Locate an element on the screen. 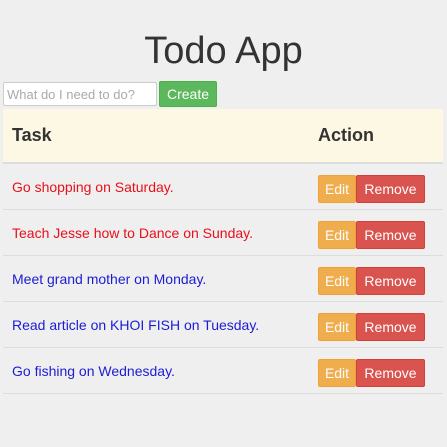 The width and height of the screenshot is (447, 447). table-row: Go shopping on Saturday. Edit Remove is located at coordinates (223, 187).